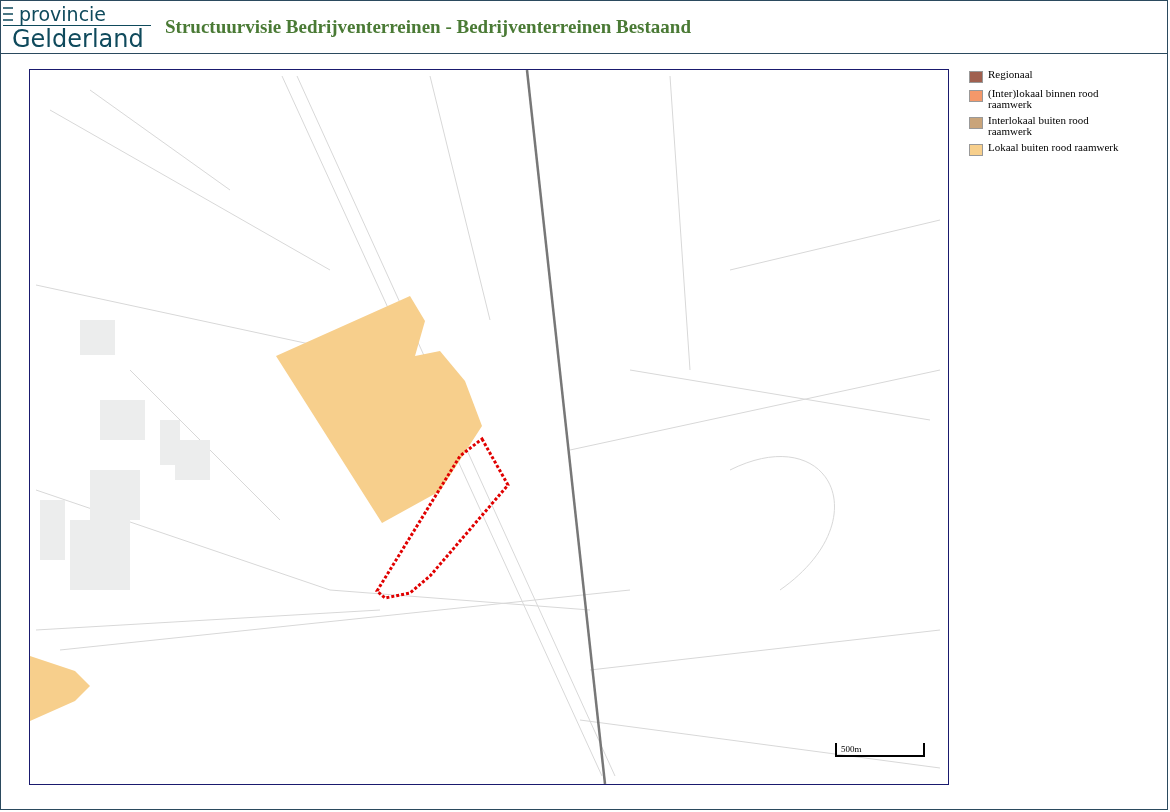 This screenshot has height=812, width=1170. Describe the element at coordinates (851, 749) in the screenshot. I see `scale-label: 500m` at that location.